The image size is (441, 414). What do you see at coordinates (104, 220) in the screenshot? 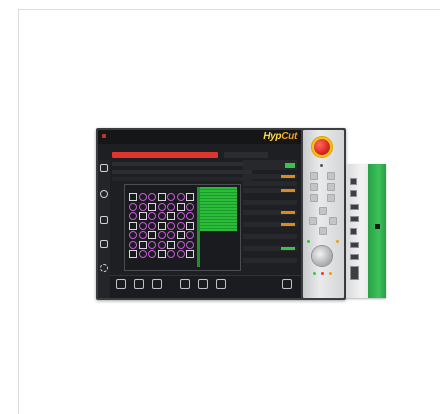
I see `image-icon` at bounding box center [104, 220].